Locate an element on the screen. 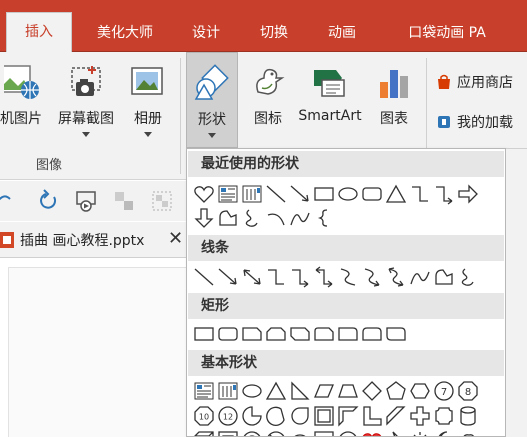 This screenshot has width=527, height=437. tab-animations: 动画 is located at coordinates (342, 33).